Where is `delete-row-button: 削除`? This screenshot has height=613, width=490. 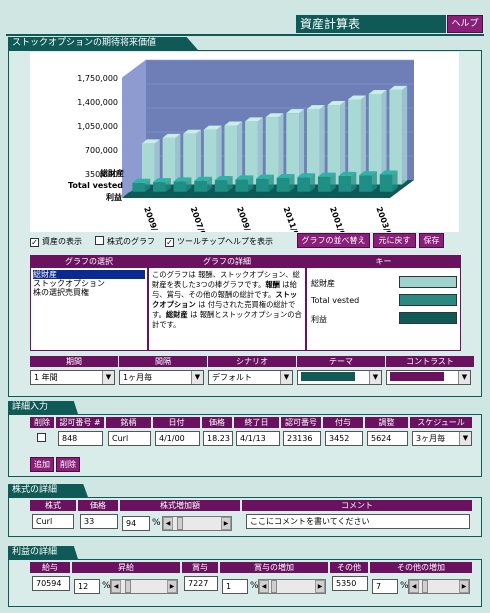 delete-row-button: 削除 is located at coordinates (68, 464).